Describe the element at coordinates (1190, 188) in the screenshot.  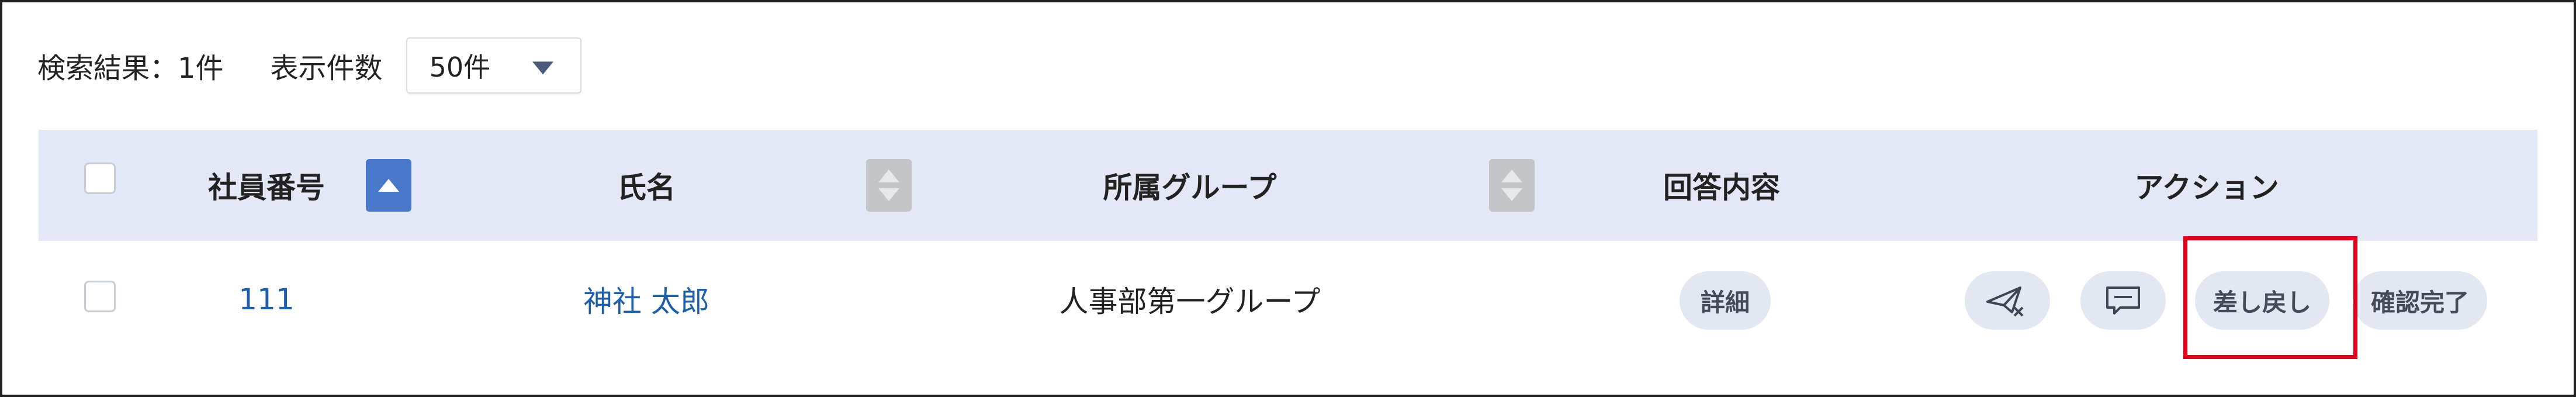
I see `header-group: 所属グループ` at that location.